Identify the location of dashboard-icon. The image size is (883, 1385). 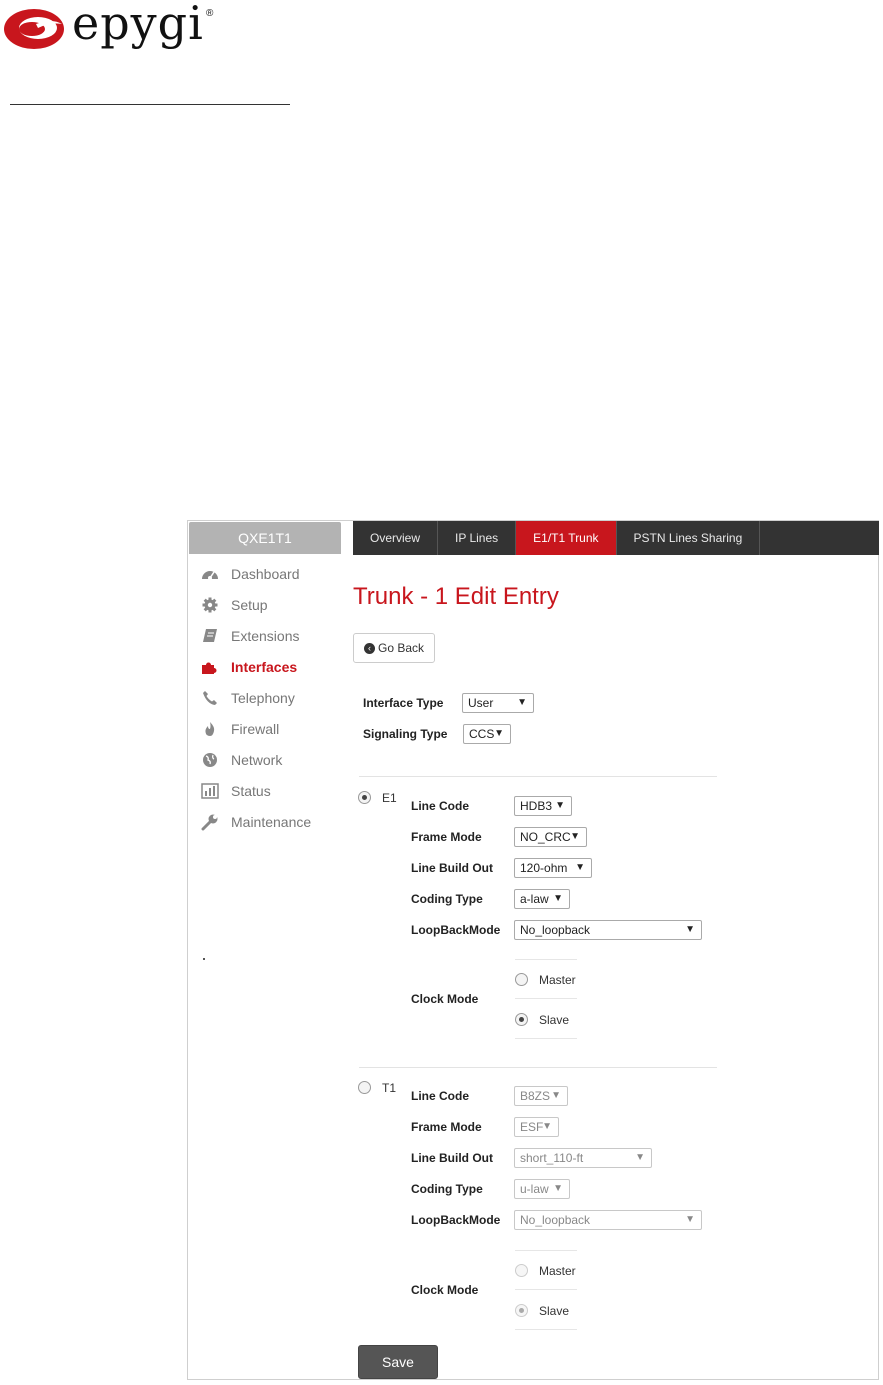
(210, 574).